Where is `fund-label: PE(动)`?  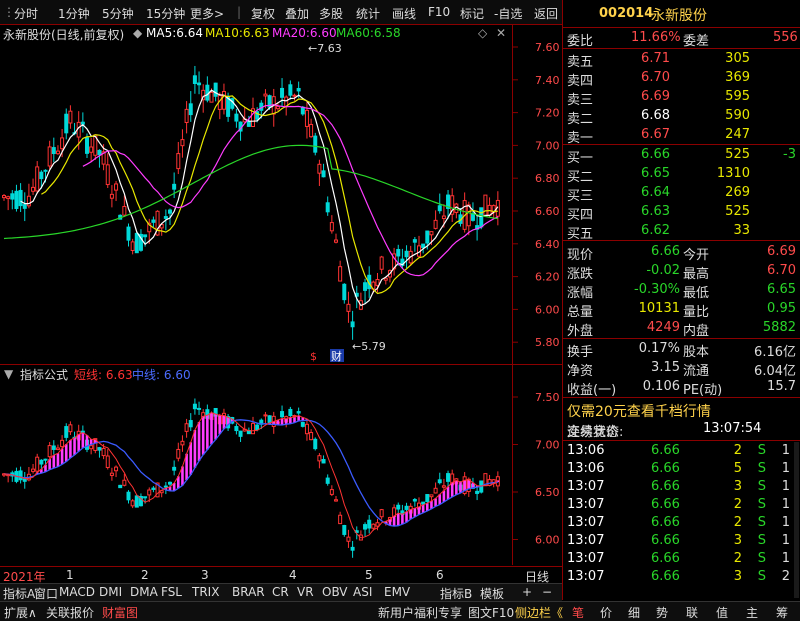 fund-label: PE(动) is located at coordinates (703, 390).